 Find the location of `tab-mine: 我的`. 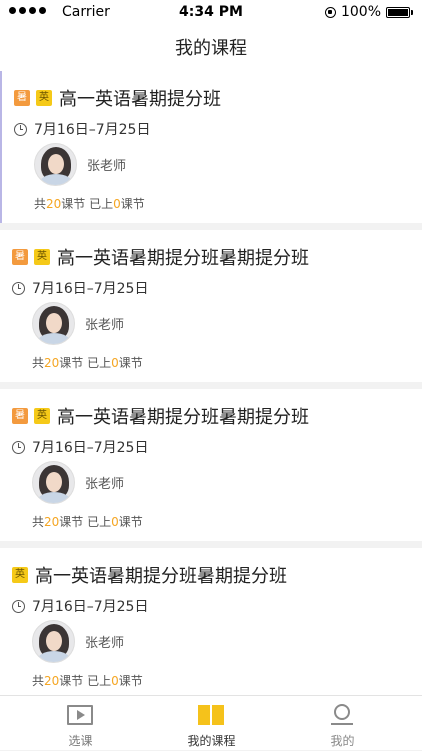

tab-mine: 我的 is located at coordinates (342, 723).